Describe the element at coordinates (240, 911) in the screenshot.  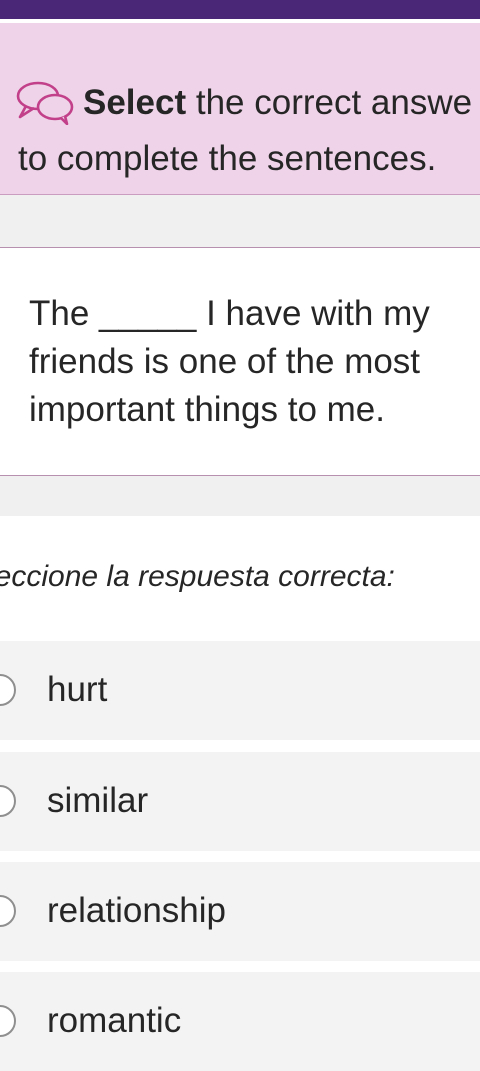
I see `option-relationship: relationship` at that location.